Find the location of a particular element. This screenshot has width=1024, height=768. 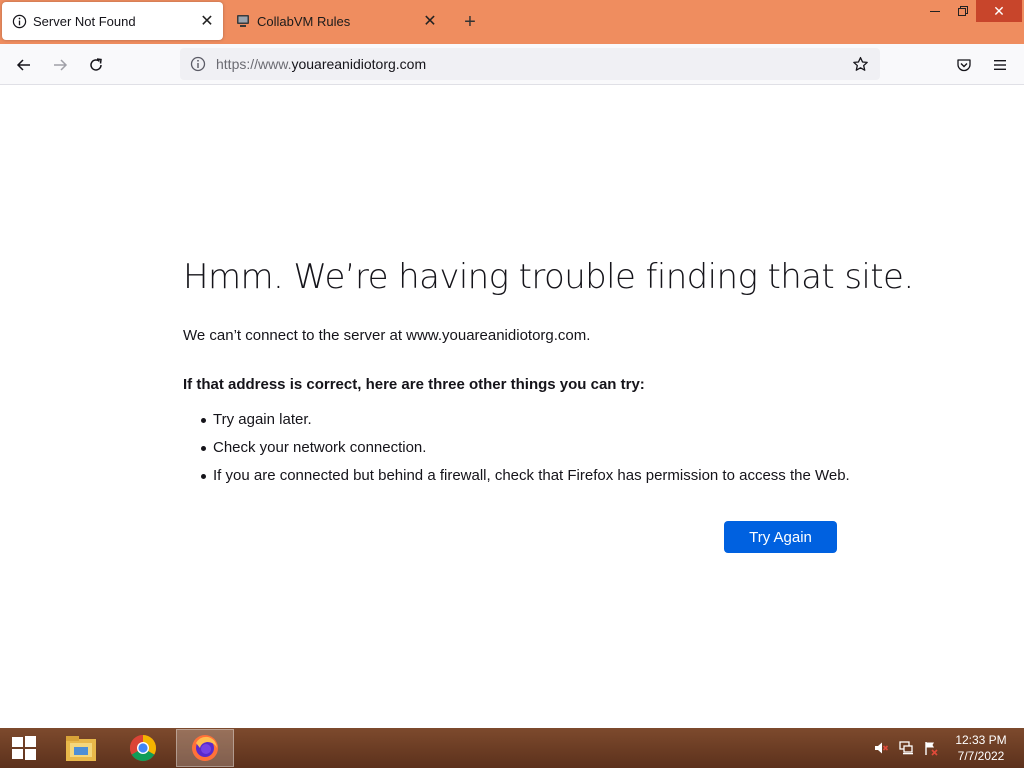

pocket-icon is located at coordinates (964, 65).